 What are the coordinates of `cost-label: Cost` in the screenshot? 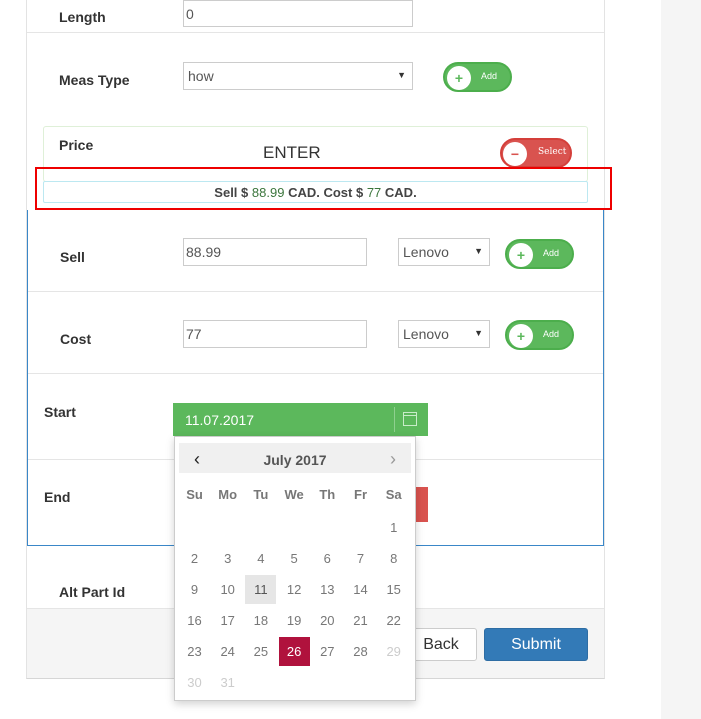 It's located at (76, 339).